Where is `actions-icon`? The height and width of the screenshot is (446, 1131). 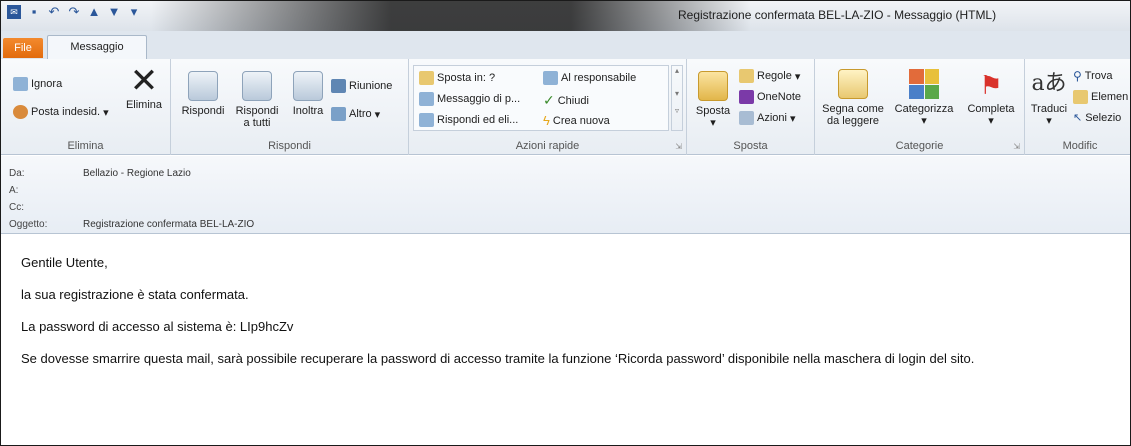 actions-icon is located at coordinates (746, 118).